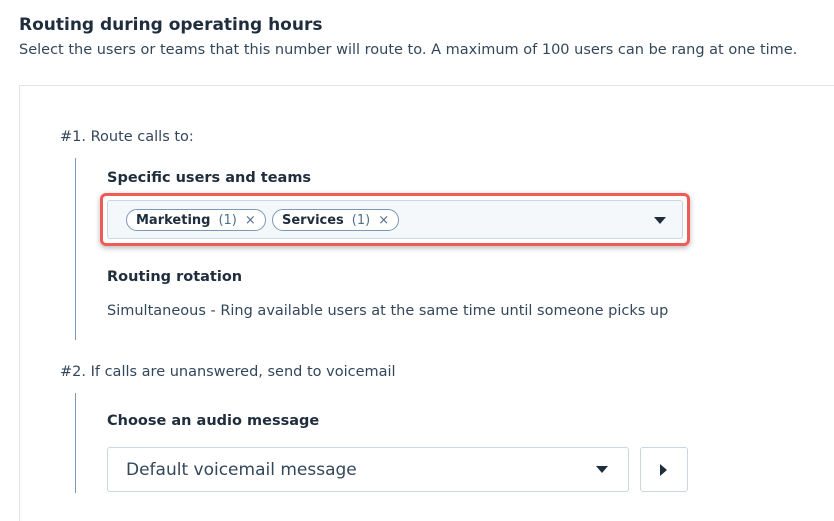  I want to click on step2-divider, so click(75, 443).